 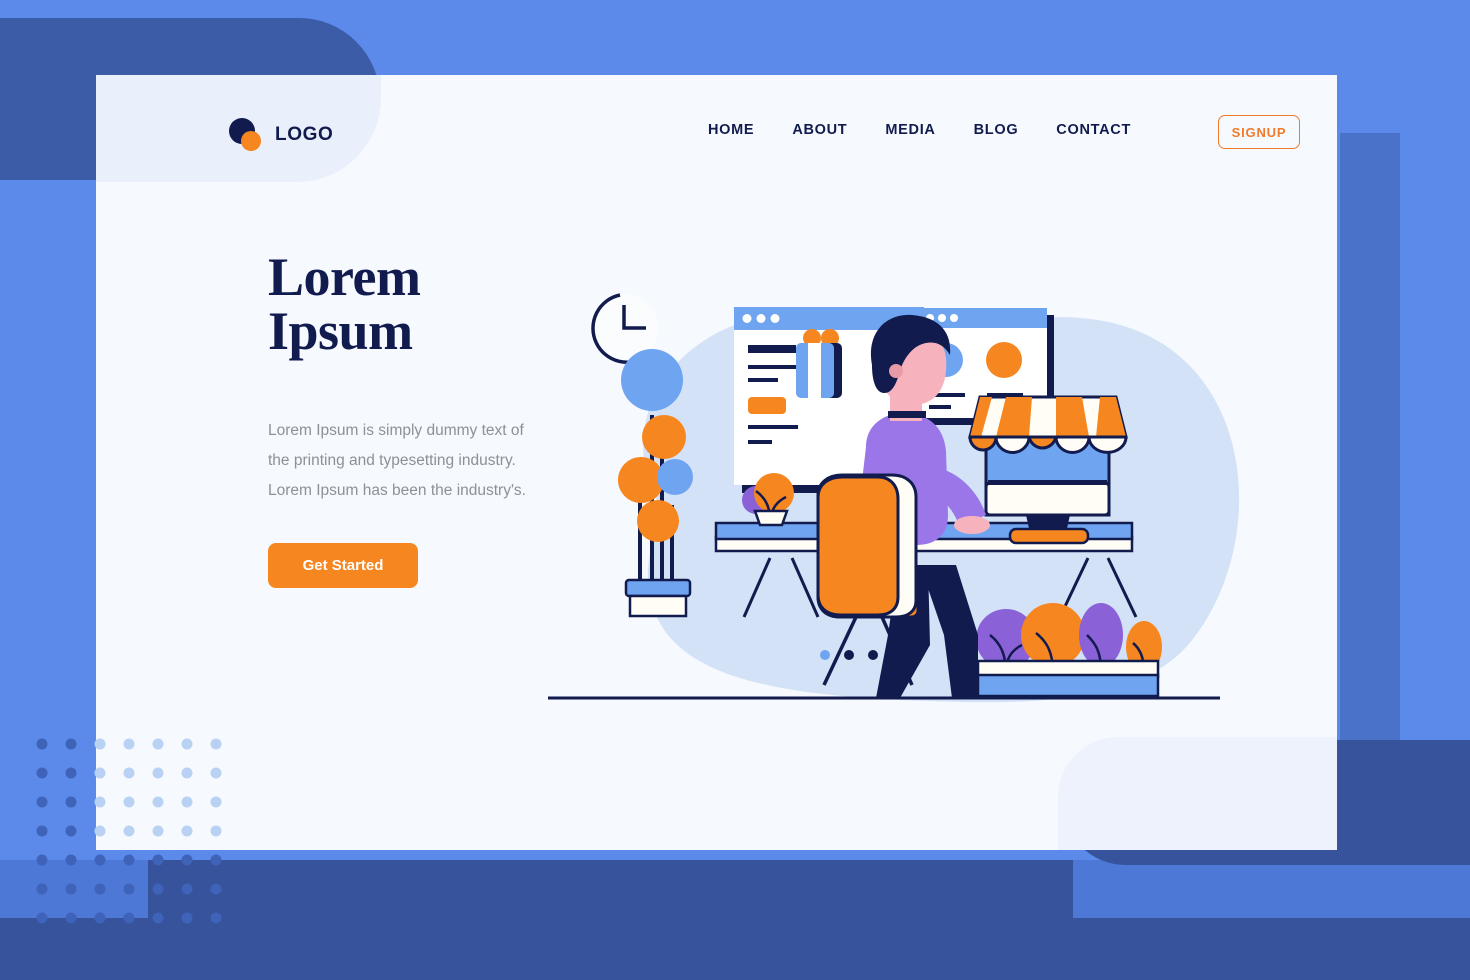 I want to click on nav-links: HOME ABOUT MEDIA BLOG CONTACT, so click(x=919, y=130).